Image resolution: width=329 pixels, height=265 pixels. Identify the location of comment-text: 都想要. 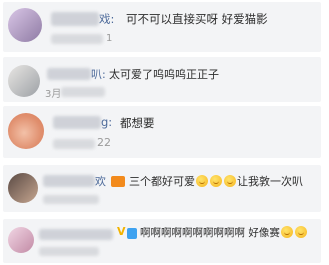
(137, 123).